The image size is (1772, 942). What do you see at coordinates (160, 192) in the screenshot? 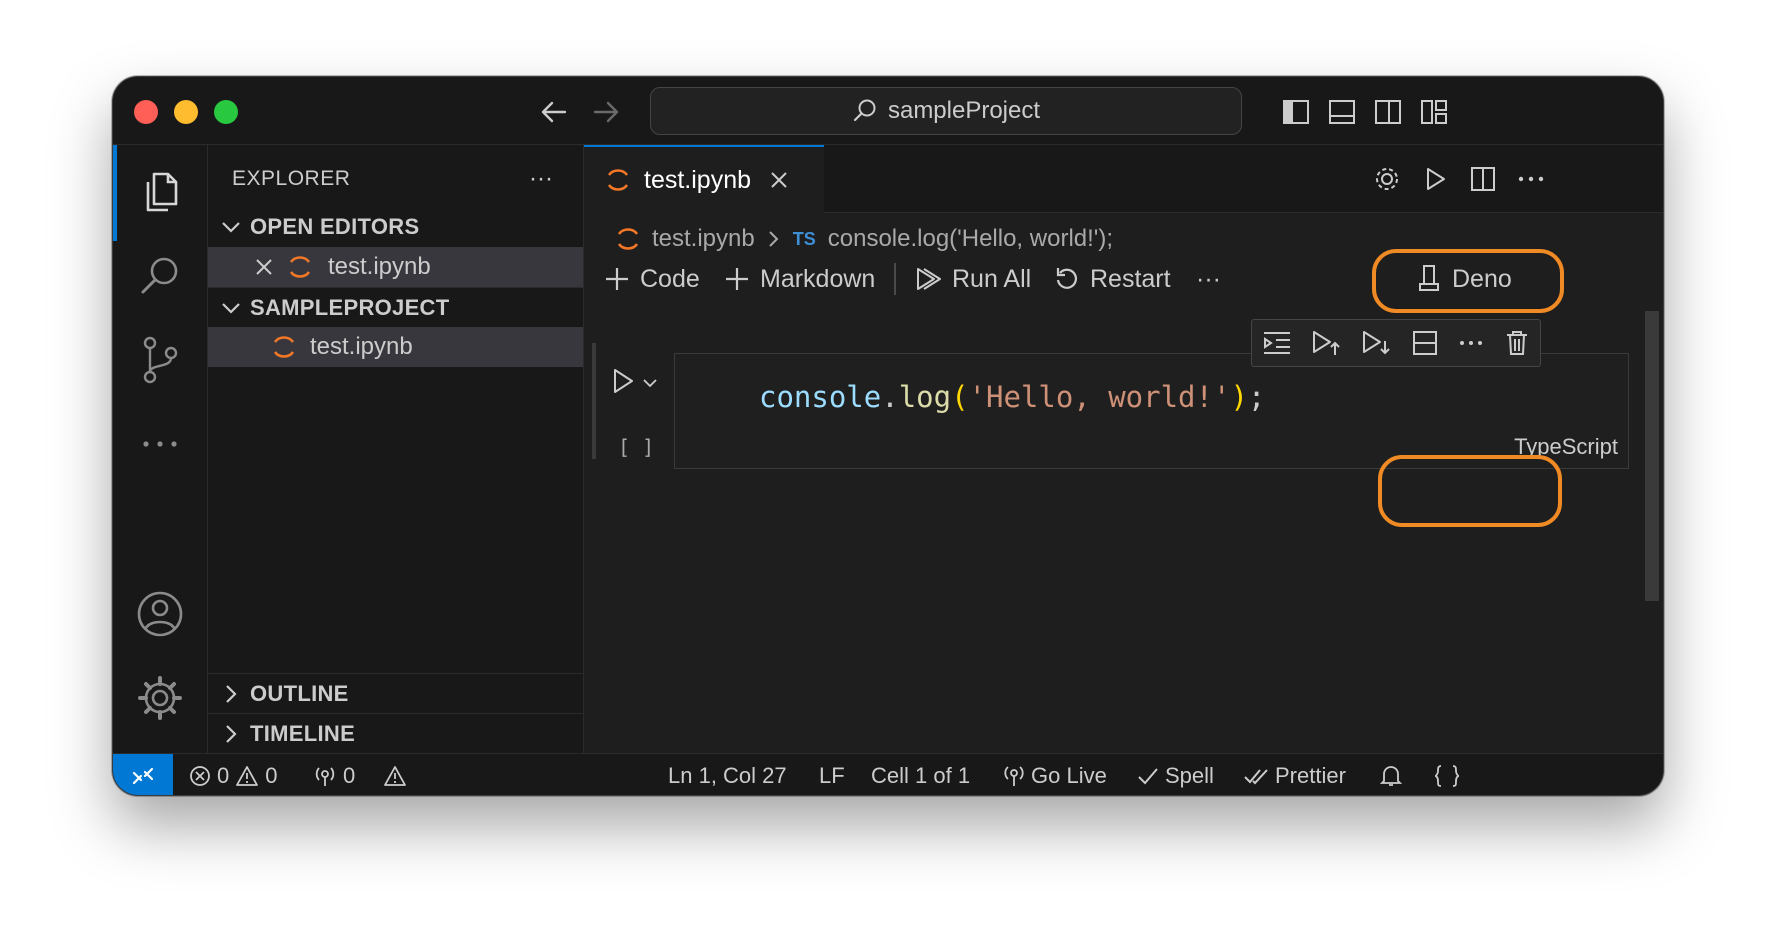
I see `activity-explorer` at bounding box center [160, 192].